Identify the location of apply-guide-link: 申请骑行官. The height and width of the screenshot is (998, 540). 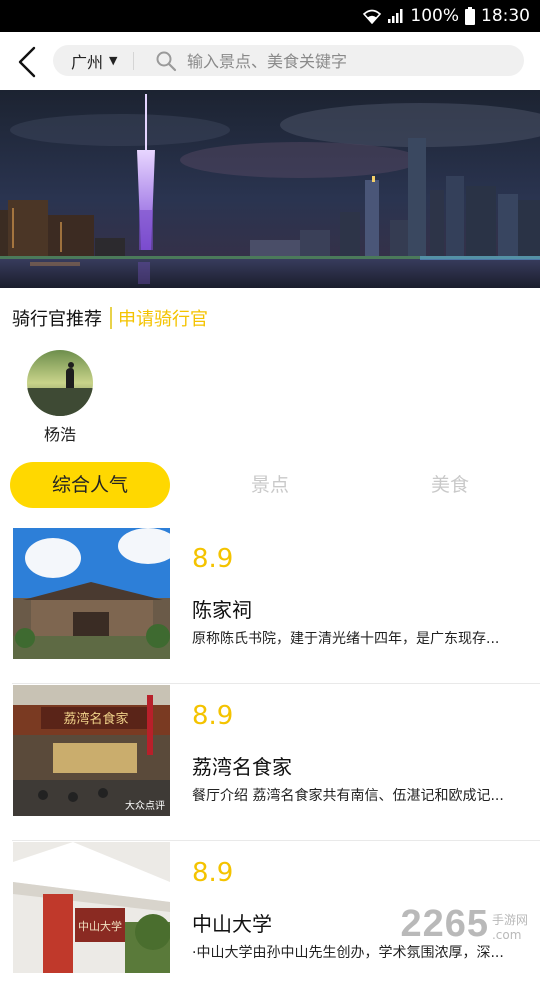
(163, 318).